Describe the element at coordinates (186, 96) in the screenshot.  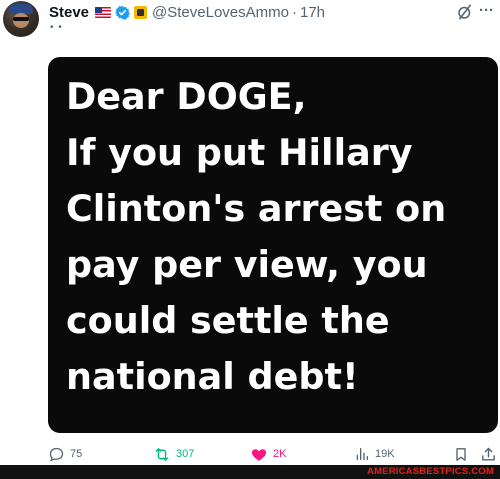
I see `image-line: Dear DOGE,` at that location.